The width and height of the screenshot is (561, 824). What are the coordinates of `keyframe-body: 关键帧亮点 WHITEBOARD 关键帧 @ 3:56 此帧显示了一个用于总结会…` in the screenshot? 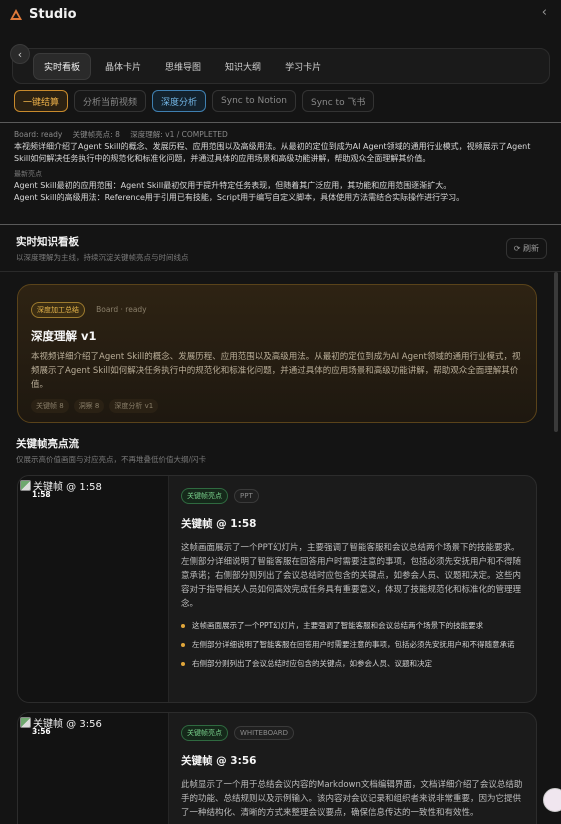 It's located at (352, 768).